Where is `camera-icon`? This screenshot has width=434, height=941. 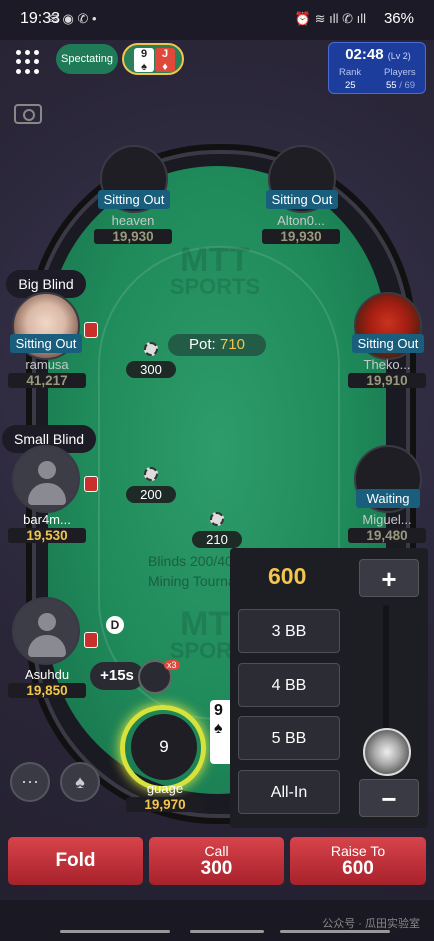 camera-icon is located at coordinates (28, 114).